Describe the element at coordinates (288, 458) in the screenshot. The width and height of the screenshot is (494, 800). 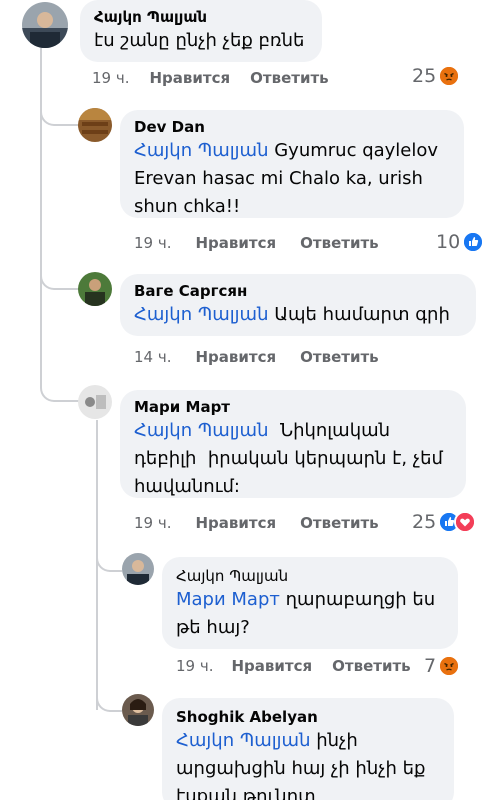
I see `comment-text-line: դեբիլի իրական կերպարն է, չեմ` at that location.